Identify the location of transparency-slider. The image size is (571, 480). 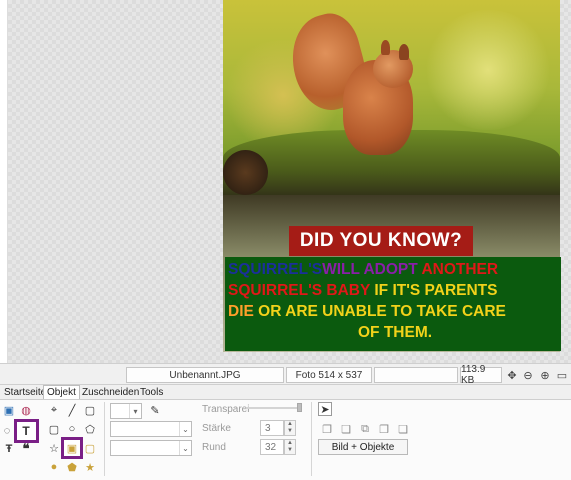
(274, 408).